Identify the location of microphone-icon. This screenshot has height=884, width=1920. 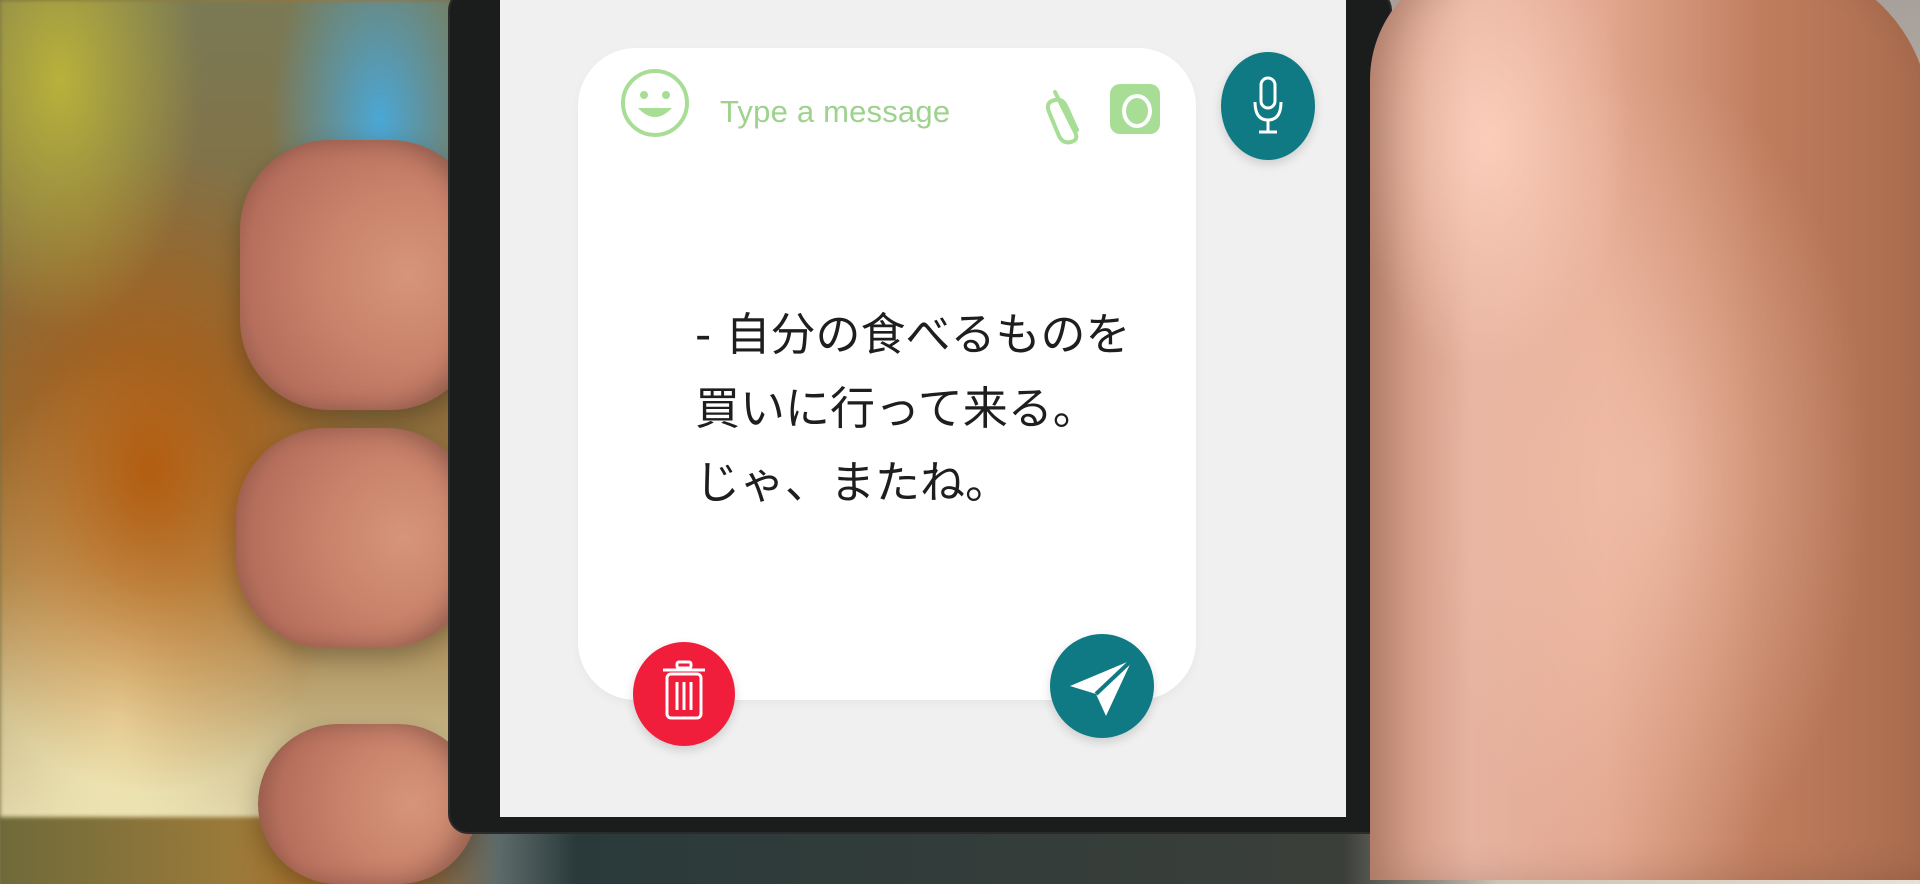
(1268, 105).